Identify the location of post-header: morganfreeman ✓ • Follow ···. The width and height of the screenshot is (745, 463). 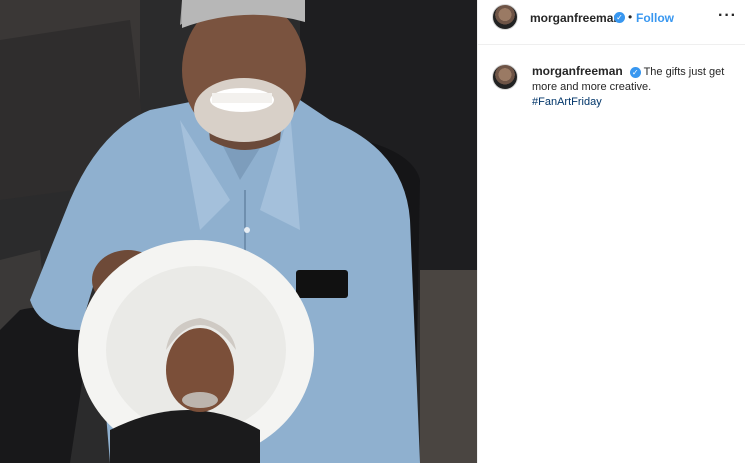
(611, 22).